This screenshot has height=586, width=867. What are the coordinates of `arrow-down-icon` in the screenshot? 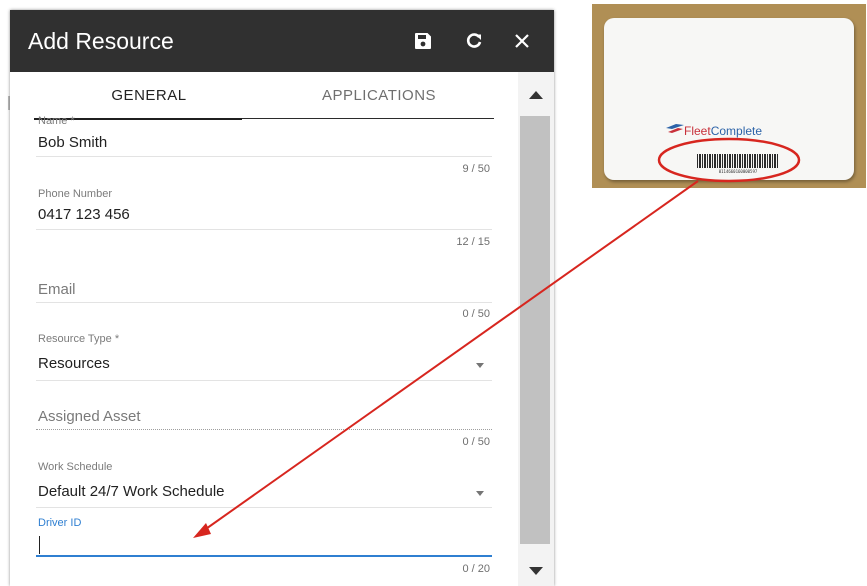 It's located at (536, 571).